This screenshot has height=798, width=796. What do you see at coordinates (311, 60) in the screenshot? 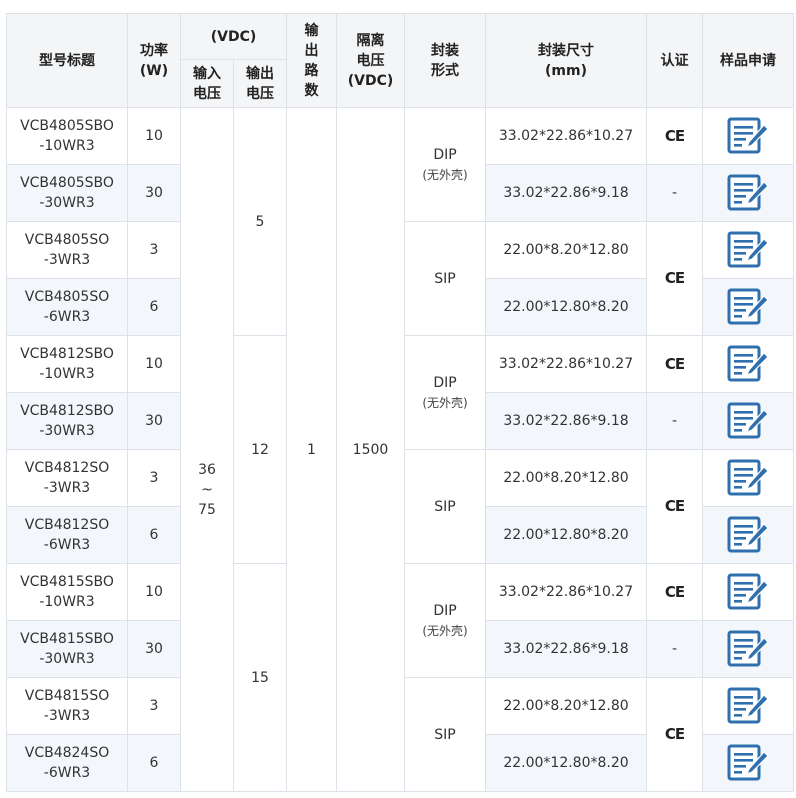
I see `header-outputs: 输 出 路 数` at bounding box center [311, 60].